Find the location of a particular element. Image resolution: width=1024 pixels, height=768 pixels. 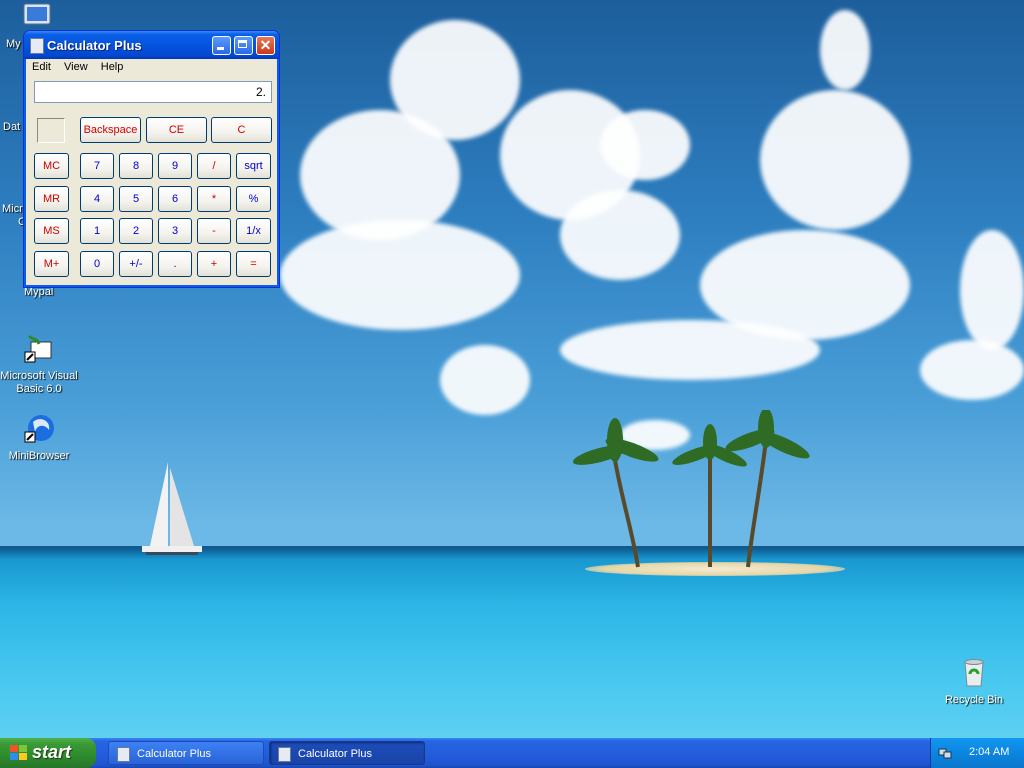

menu-help: Help is located at coordinates (112, 67).